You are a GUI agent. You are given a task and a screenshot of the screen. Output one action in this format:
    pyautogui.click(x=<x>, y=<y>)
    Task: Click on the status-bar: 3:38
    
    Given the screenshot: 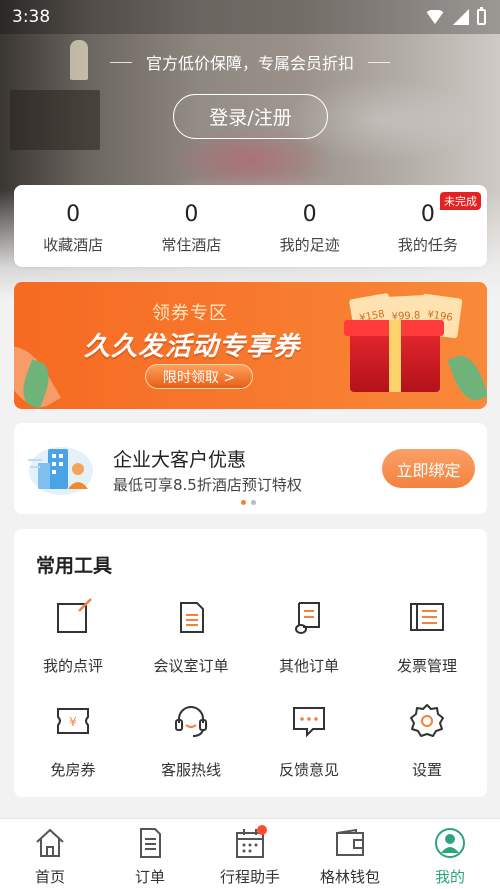 What is the action you would take?
    pyautogui.click(x=250, y=17)
    